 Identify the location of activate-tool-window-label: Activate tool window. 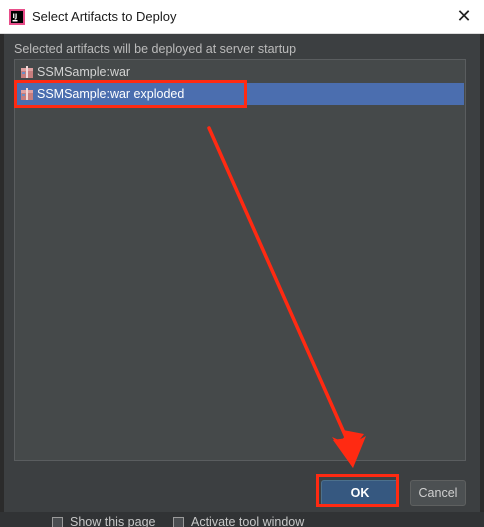
(248, 521).